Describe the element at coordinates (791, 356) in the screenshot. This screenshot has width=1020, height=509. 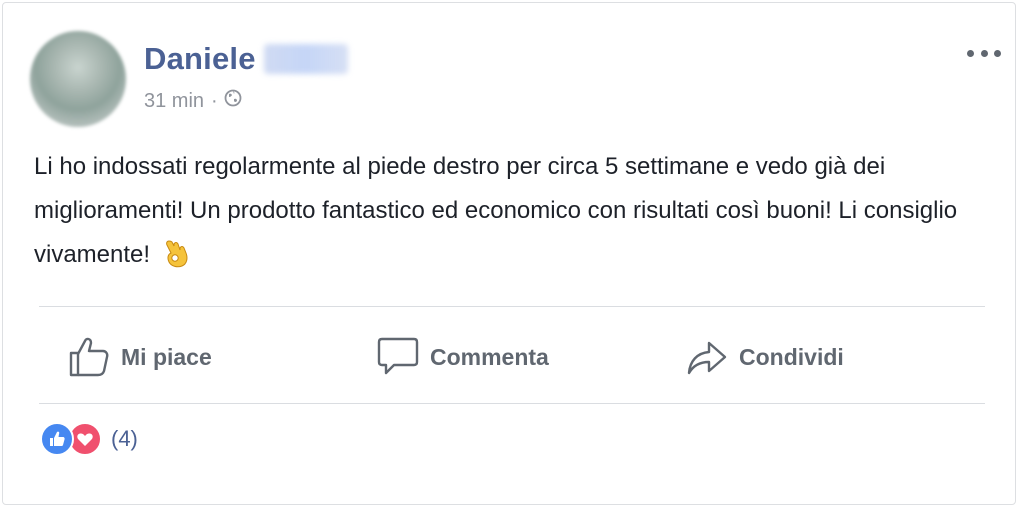
I see `share-label: Condividi` at that location.